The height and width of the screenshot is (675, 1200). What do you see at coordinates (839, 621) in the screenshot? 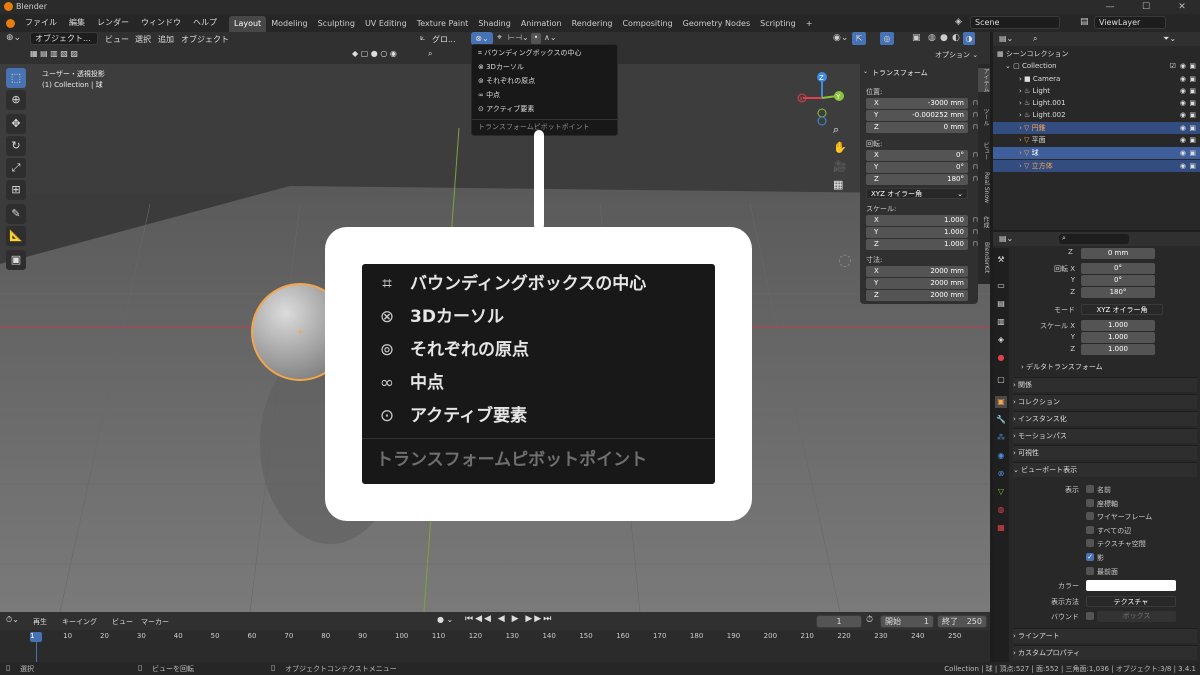
I see `current-frame-field: 1` at bounding box center [839, 621].